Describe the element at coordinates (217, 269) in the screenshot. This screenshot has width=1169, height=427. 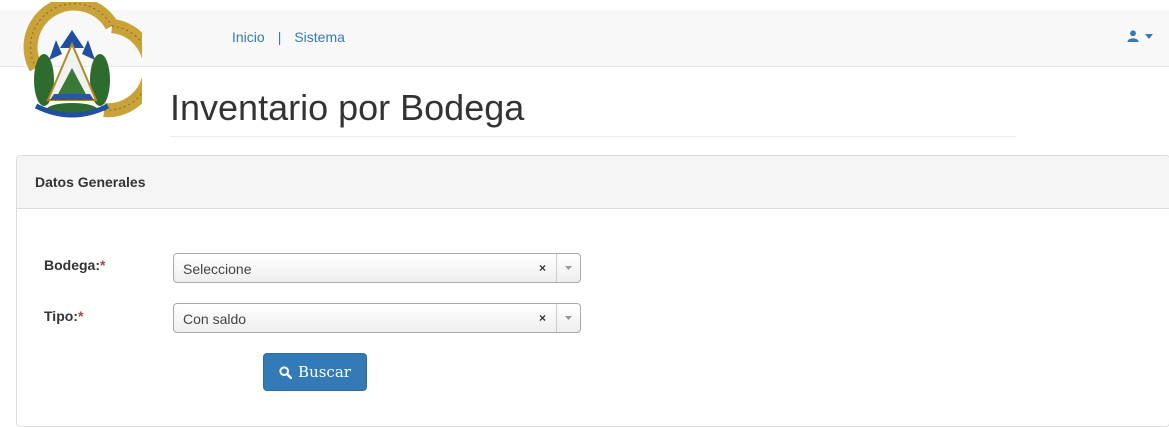
I see `bodega-select-value: Seleccione` at that location.